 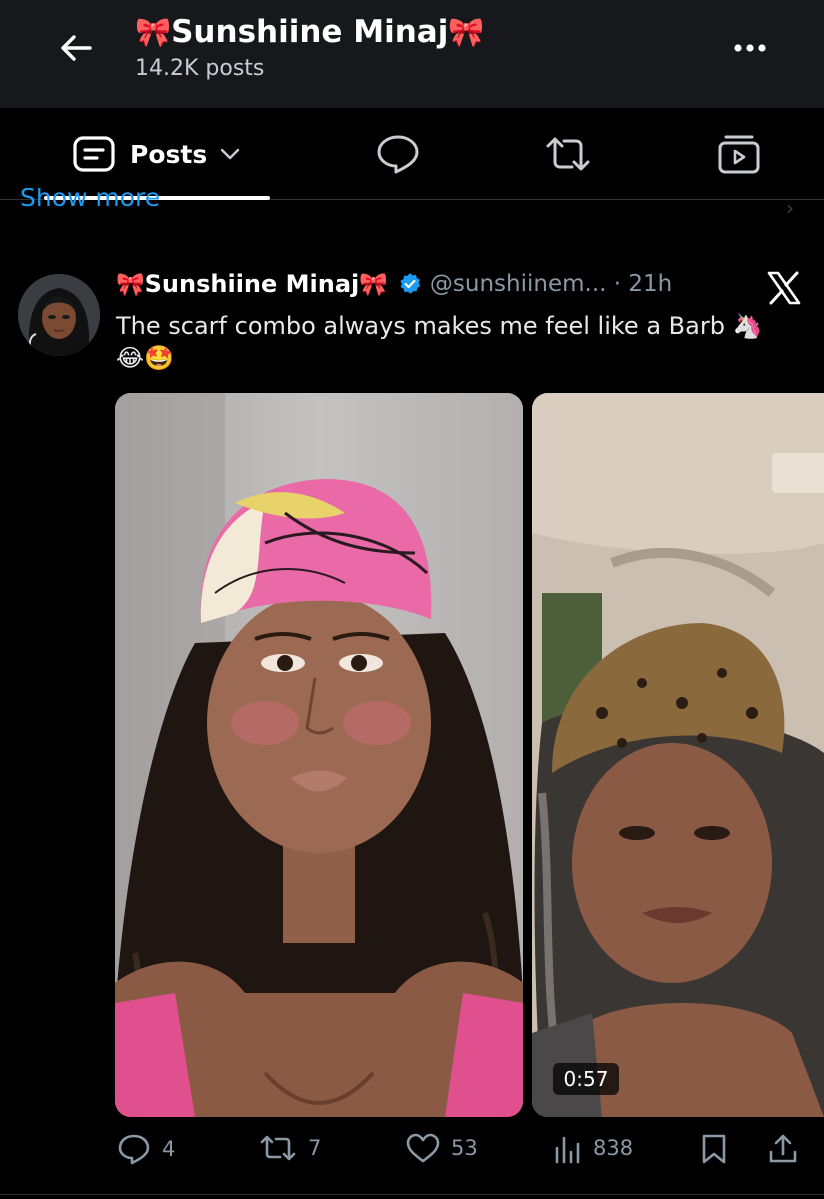 I want to click on post-handle: @sunshiinem... · 21h, so click(x=551, y=284).